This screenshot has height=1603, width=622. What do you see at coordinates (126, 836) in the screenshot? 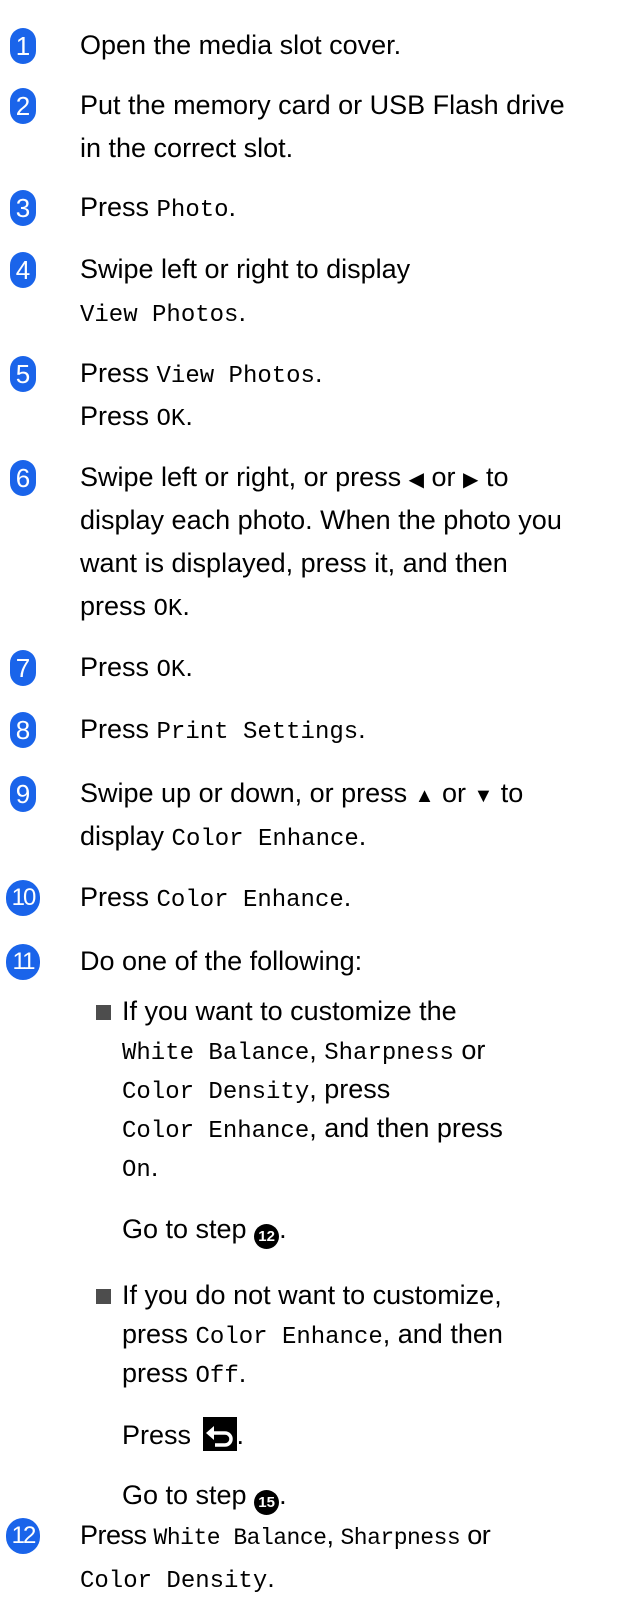
I see `text-fragment: display` at bounding box center [126, 836].